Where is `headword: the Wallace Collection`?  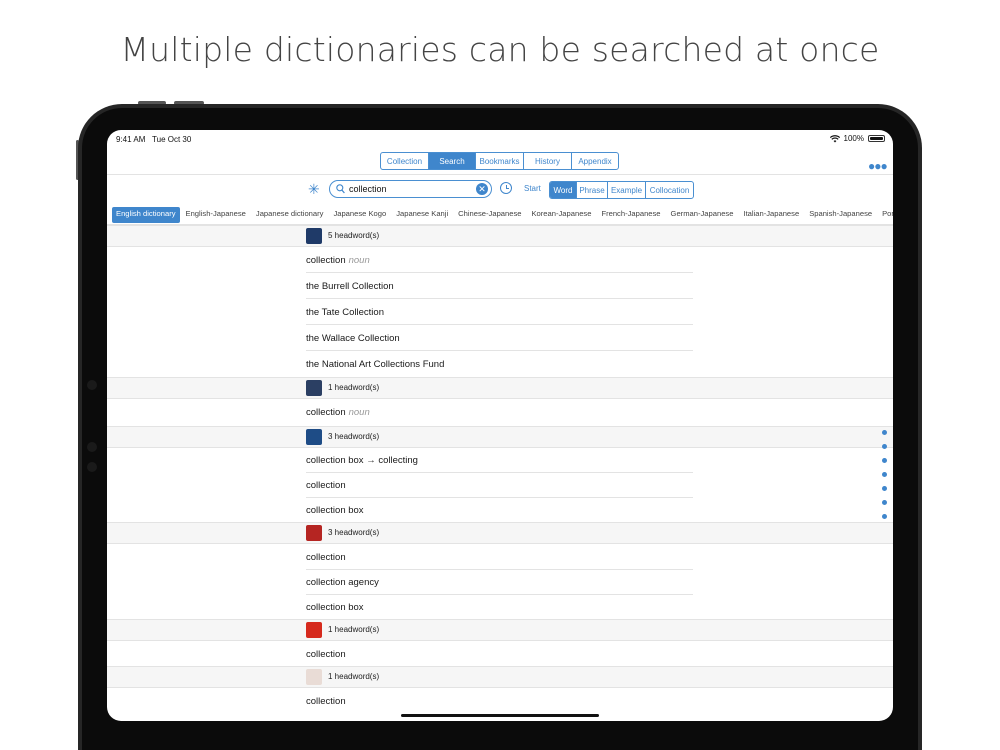
headword: the Wallace Collection is located at coordinates (353, 338).